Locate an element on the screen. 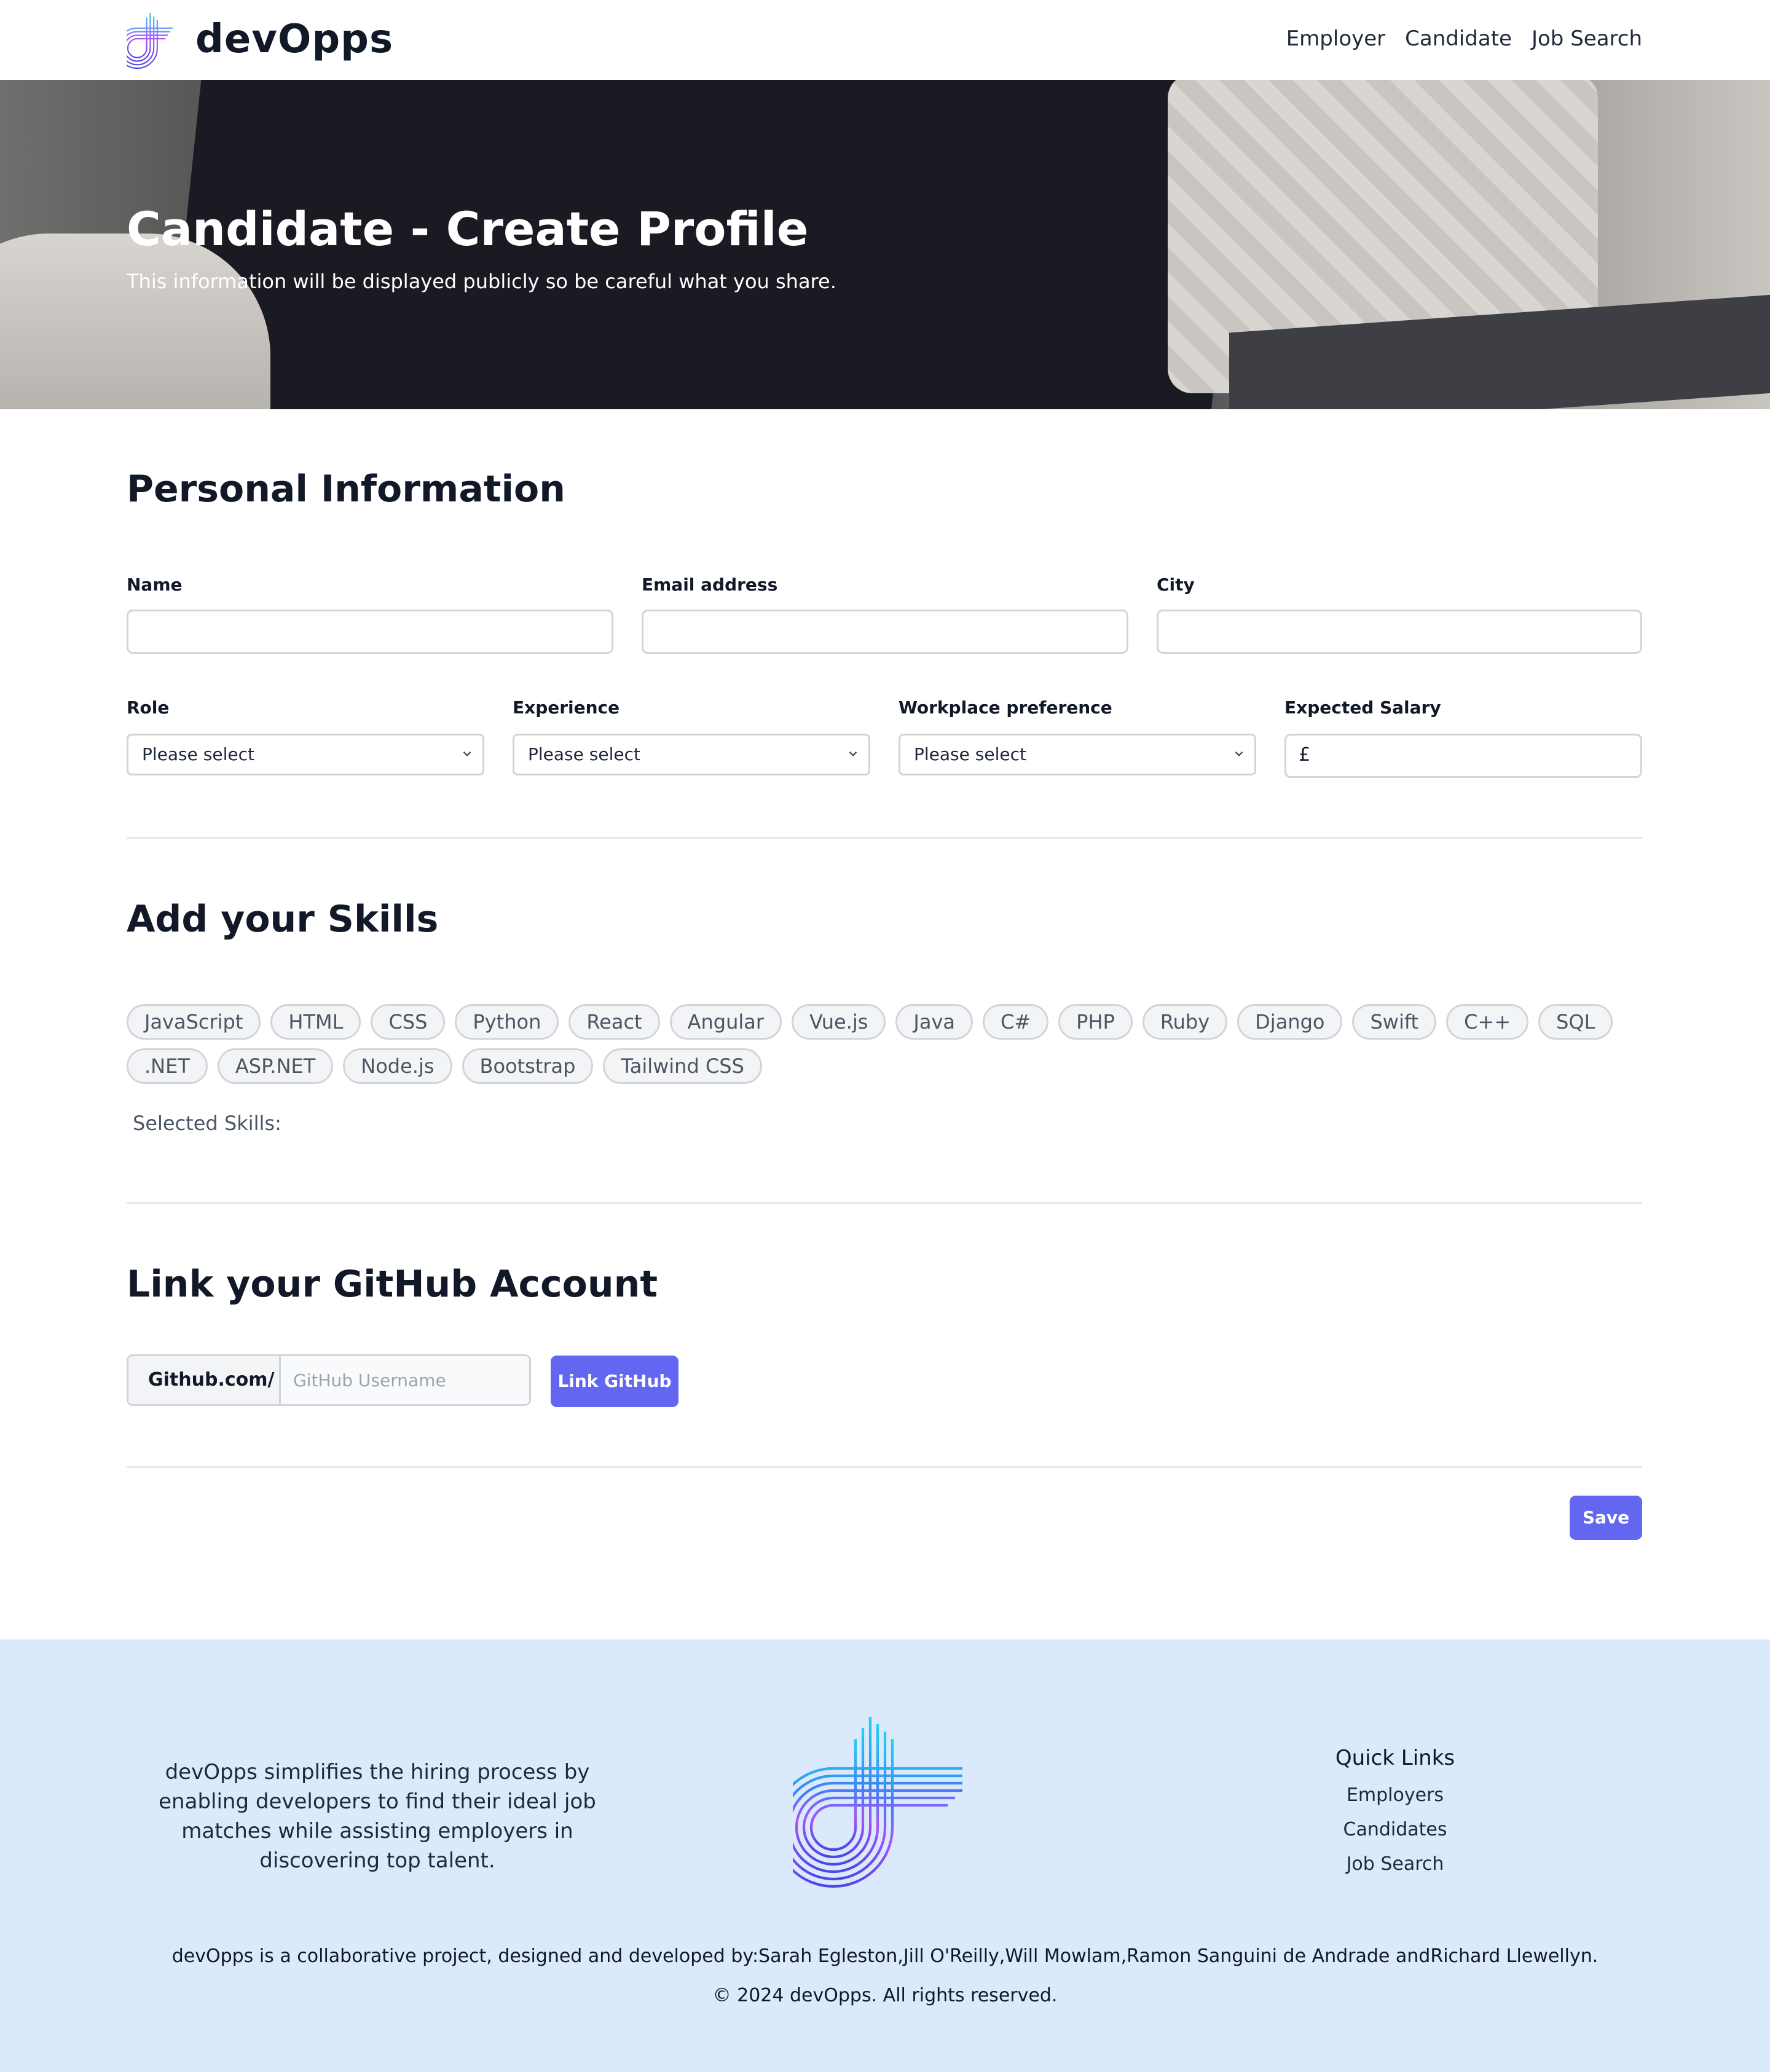 This screenshot has height=2072, width=1770. skill-chip: Angular is located at coordinates (726, 1022).